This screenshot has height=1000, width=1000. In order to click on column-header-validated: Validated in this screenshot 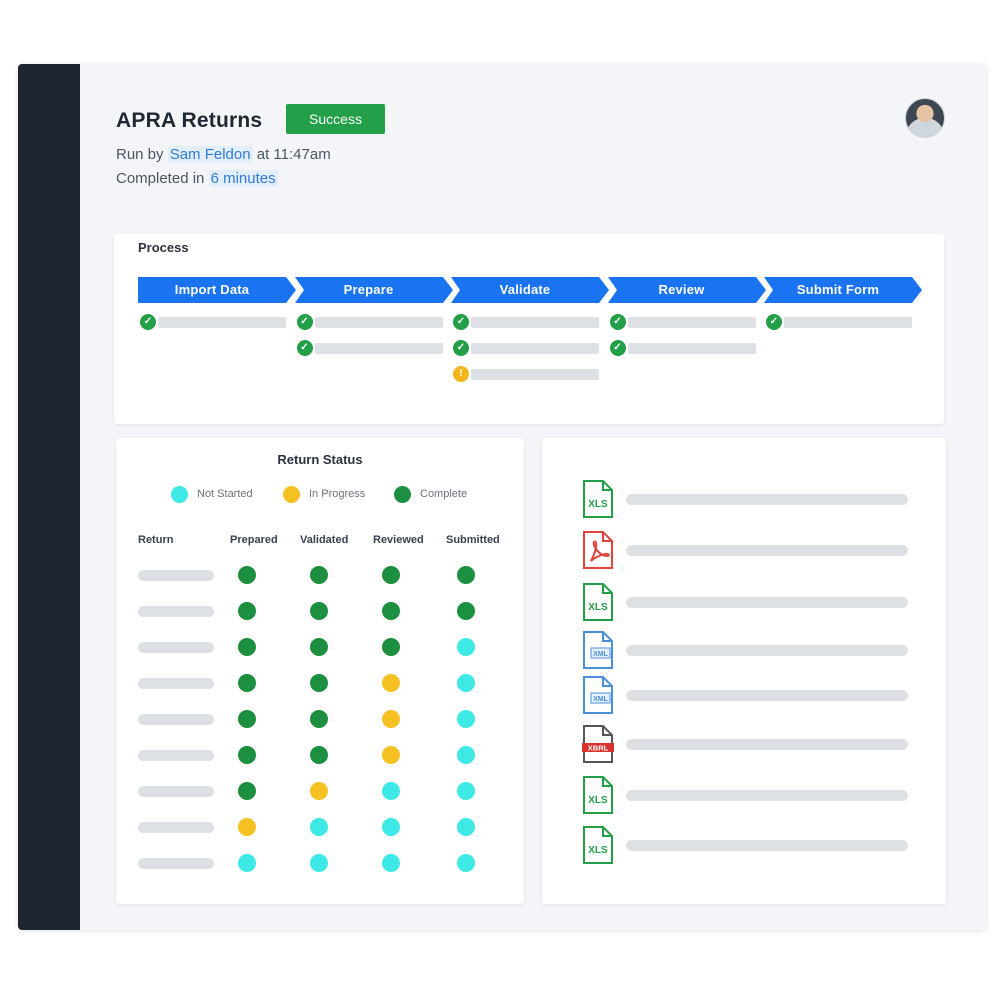, I will do `click(324, 540)`.